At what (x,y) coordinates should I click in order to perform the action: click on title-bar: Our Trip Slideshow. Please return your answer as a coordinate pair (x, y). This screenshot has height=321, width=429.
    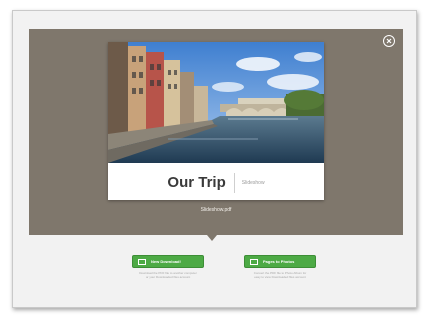
    Looking at the image, I should click on (216, 183).